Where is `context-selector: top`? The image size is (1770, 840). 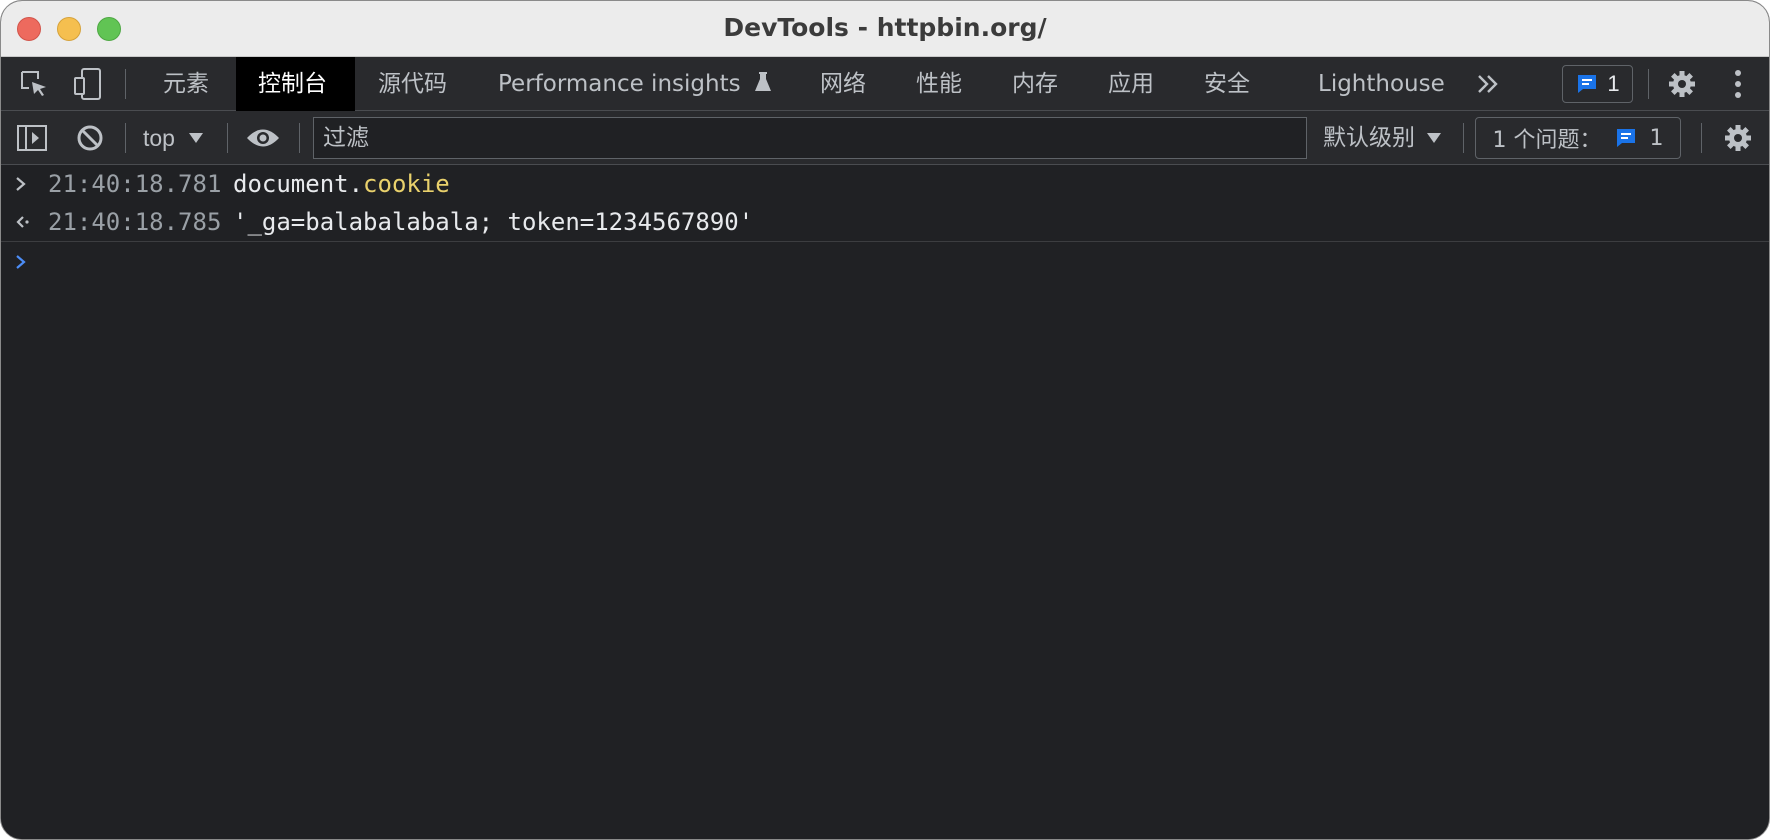
context-selector: top is located at coordinates (173, 138).